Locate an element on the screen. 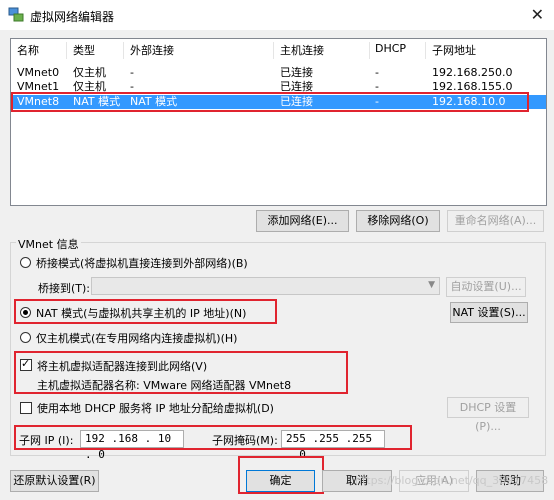 This screenshot has height=500, width=554. column-header-type: 类型 is located at coordinates (84, 51).